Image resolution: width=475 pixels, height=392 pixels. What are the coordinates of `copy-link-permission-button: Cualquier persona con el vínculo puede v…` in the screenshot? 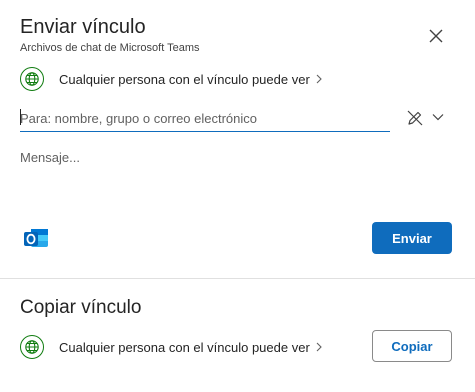 It's located at (171, 347).